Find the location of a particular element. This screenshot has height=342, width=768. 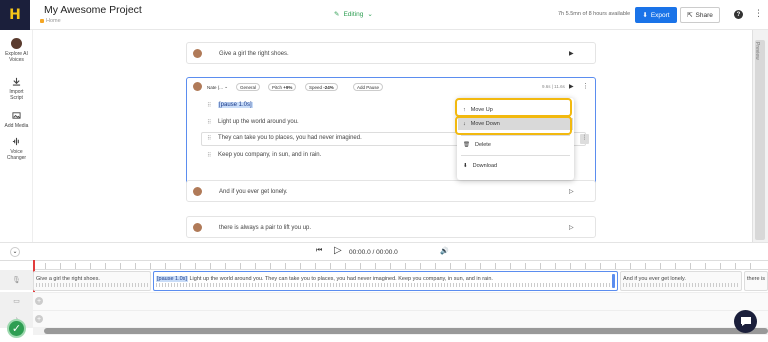

voice-selector: Nate (... ⌄ is located at coordinates (217, 87).